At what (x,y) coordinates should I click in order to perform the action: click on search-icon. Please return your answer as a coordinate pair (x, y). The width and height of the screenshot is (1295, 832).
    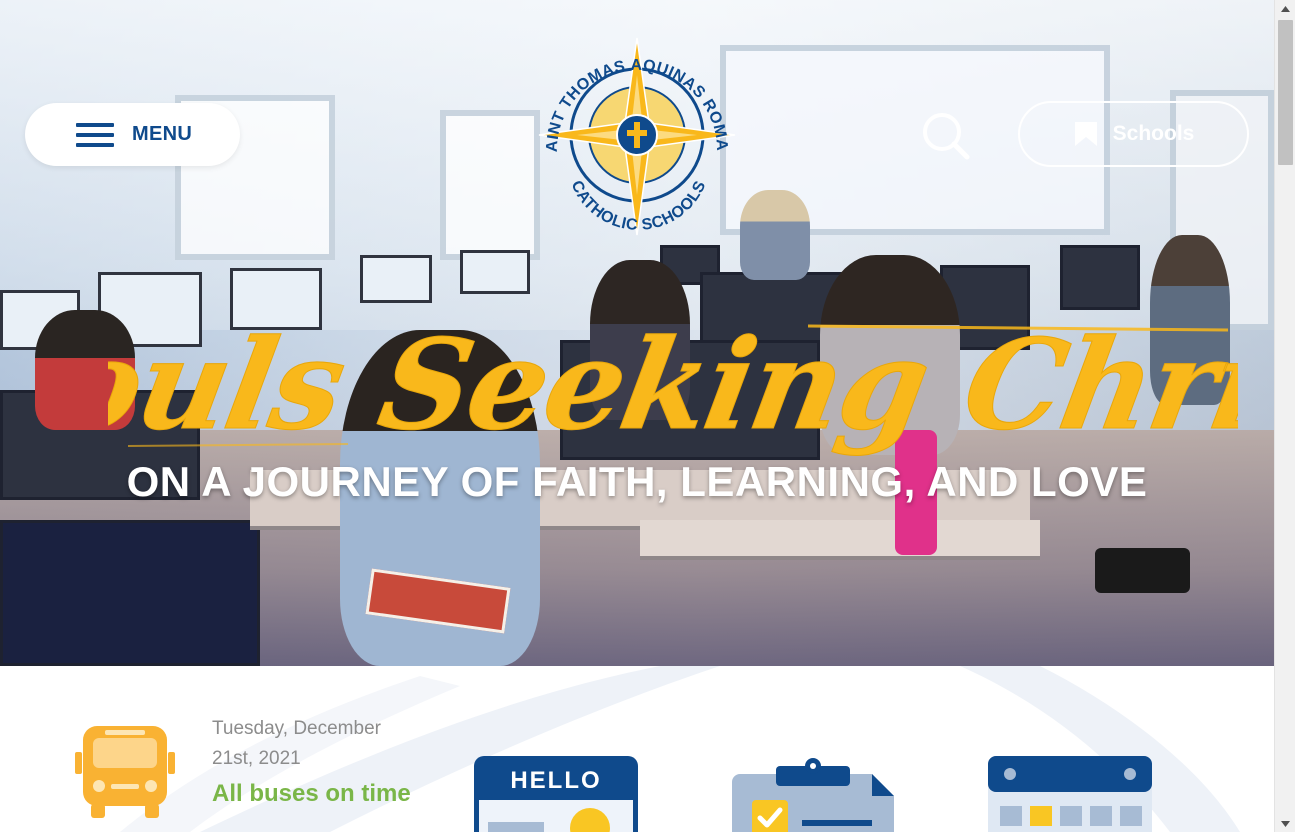
    Looking at the image, I should click on (946, 136).